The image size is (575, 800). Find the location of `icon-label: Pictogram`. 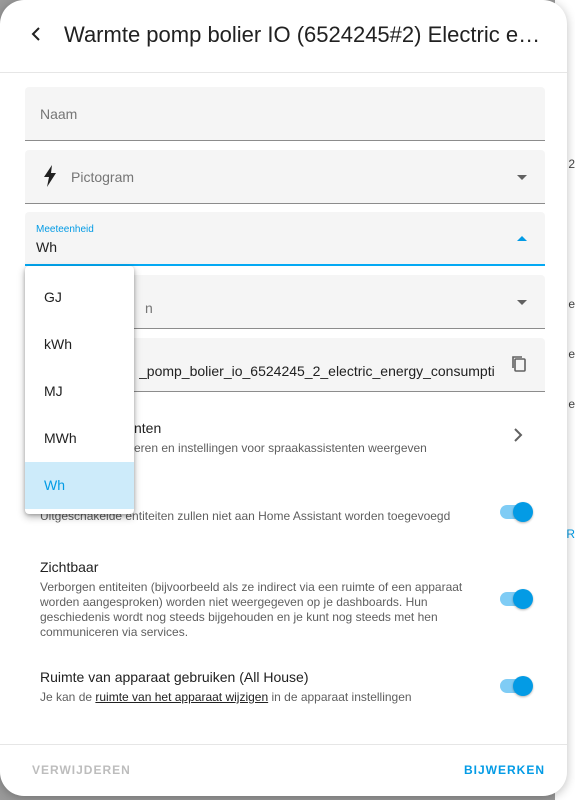

icon-label: Pictogram is located at coordinates (103, 177).